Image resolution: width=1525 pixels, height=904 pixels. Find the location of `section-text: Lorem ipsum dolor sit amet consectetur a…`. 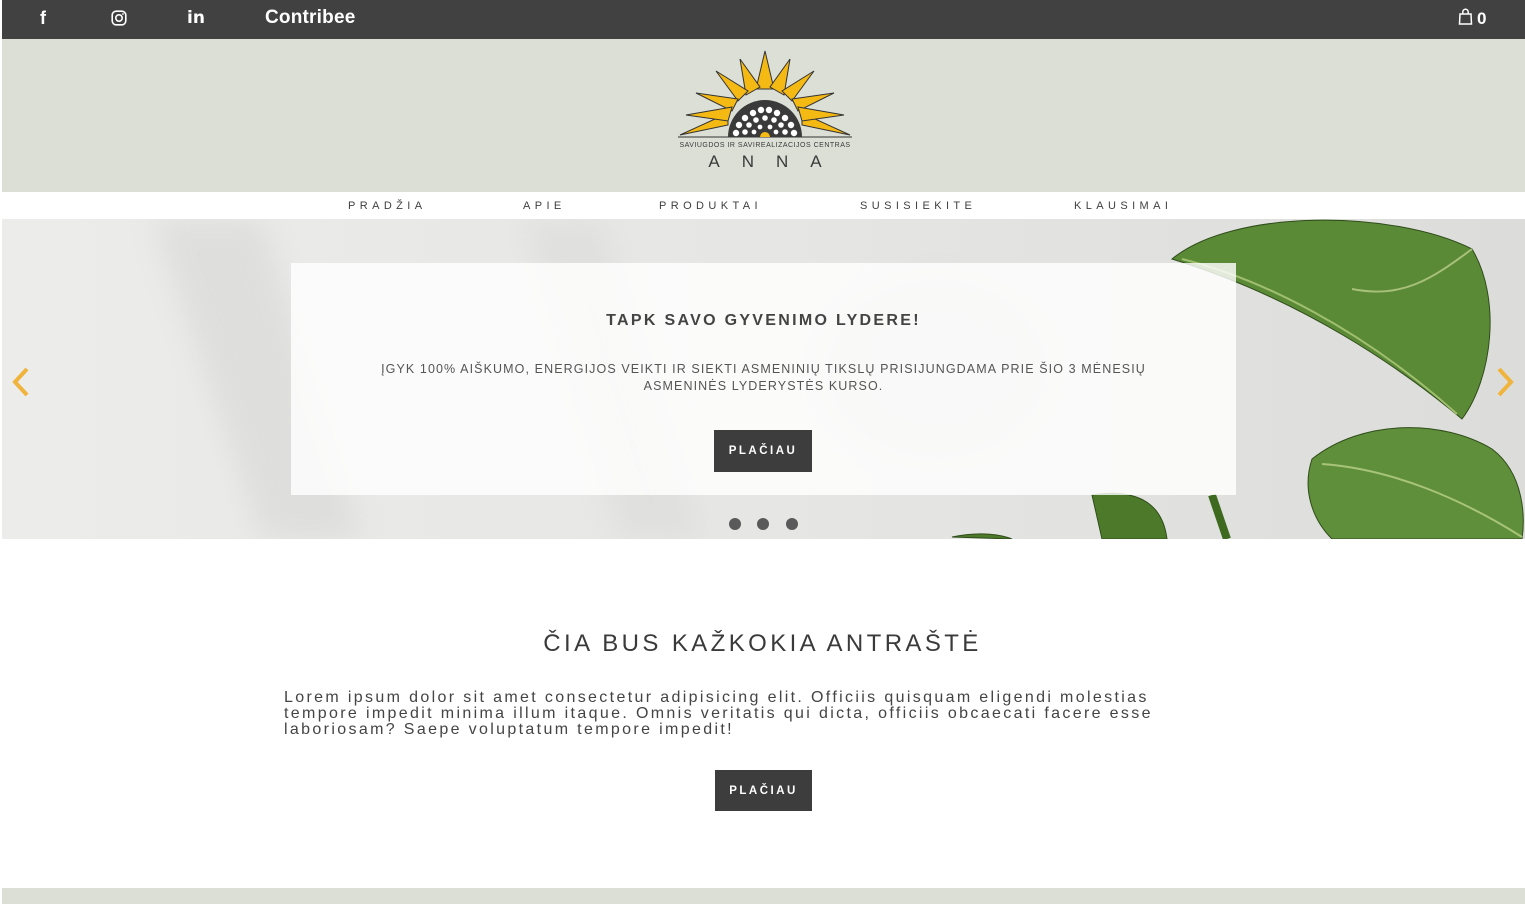

section-text: Lorem ipsum dolor sit amet consectetur a… is located at coordinates (718, 713).